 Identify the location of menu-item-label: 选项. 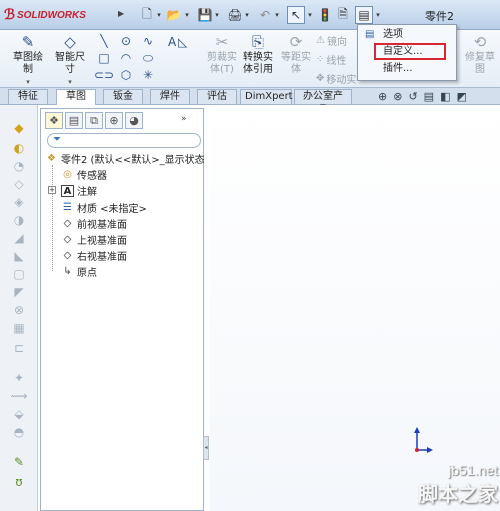
(393, 34).